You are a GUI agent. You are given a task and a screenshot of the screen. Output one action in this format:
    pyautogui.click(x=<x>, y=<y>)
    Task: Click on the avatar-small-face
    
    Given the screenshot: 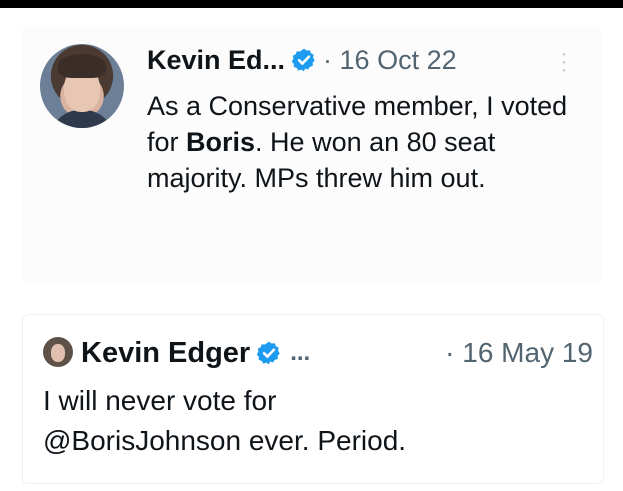 What is the action you would take?
    pyautogui.click(x=58, y=353)
    